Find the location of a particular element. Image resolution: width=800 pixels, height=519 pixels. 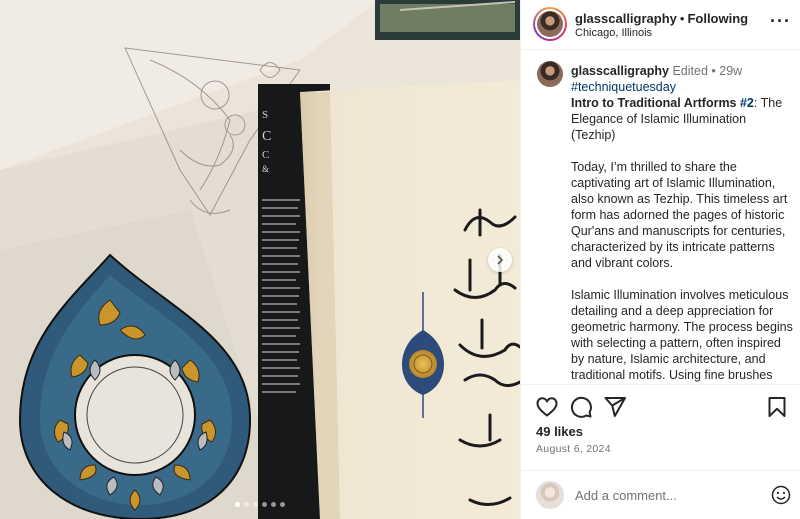

more-options-button: ··· is located at coordinates (780, 21).